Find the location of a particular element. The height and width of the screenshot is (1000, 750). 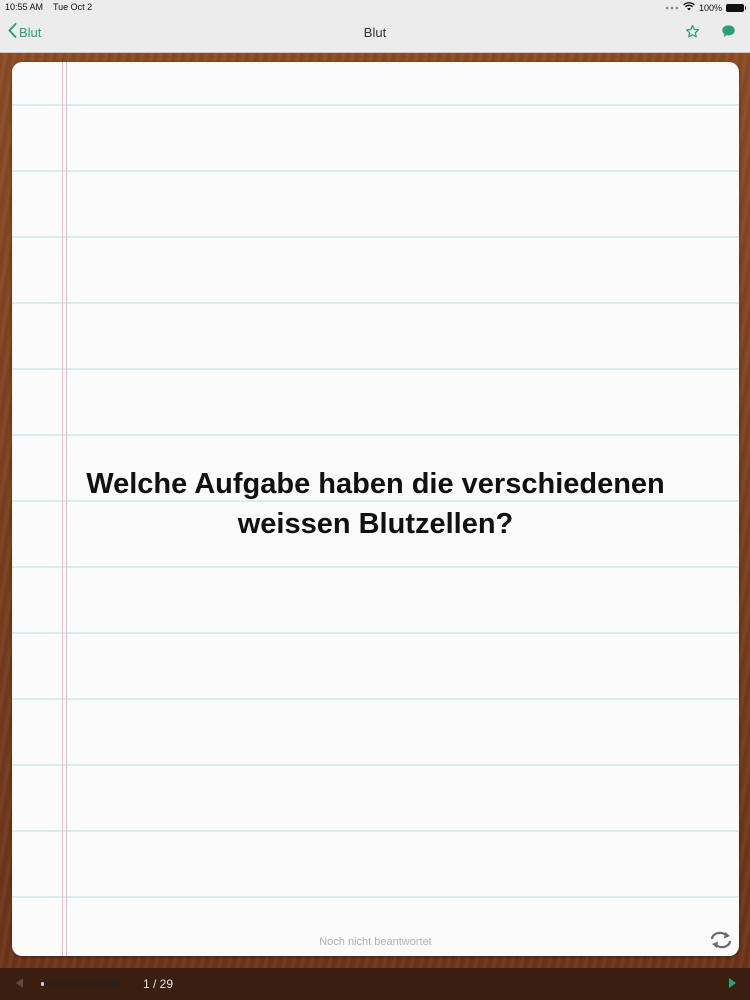

favorite-button is located at coordinates (692, 34).